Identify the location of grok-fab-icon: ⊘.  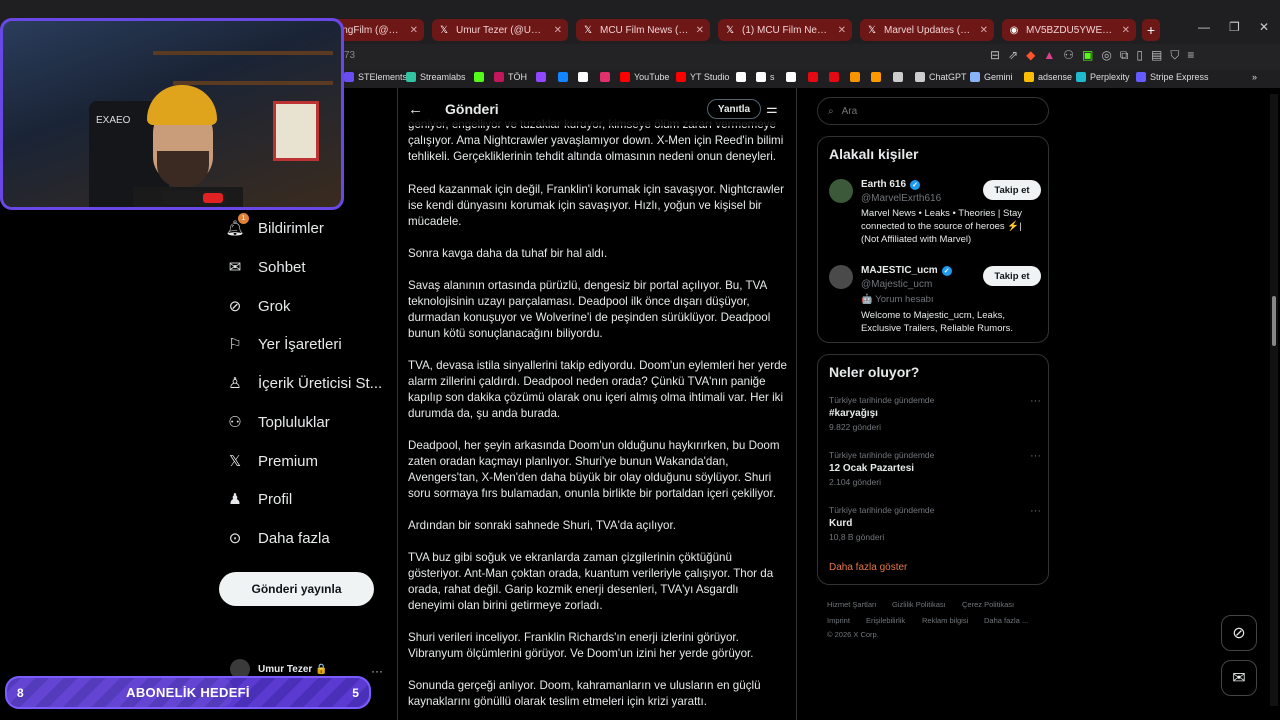
(1239, 633).